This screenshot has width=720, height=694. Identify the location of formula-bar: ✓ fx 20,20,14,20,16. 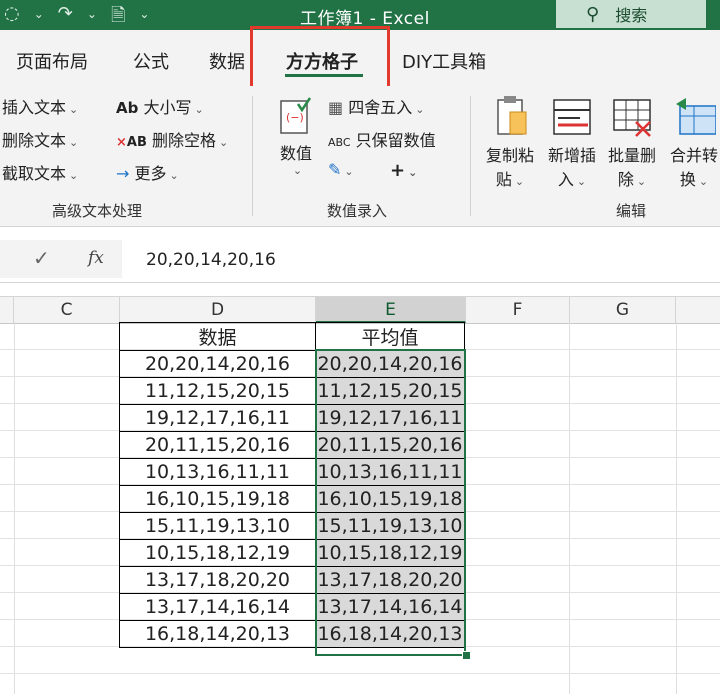
(360, 259).